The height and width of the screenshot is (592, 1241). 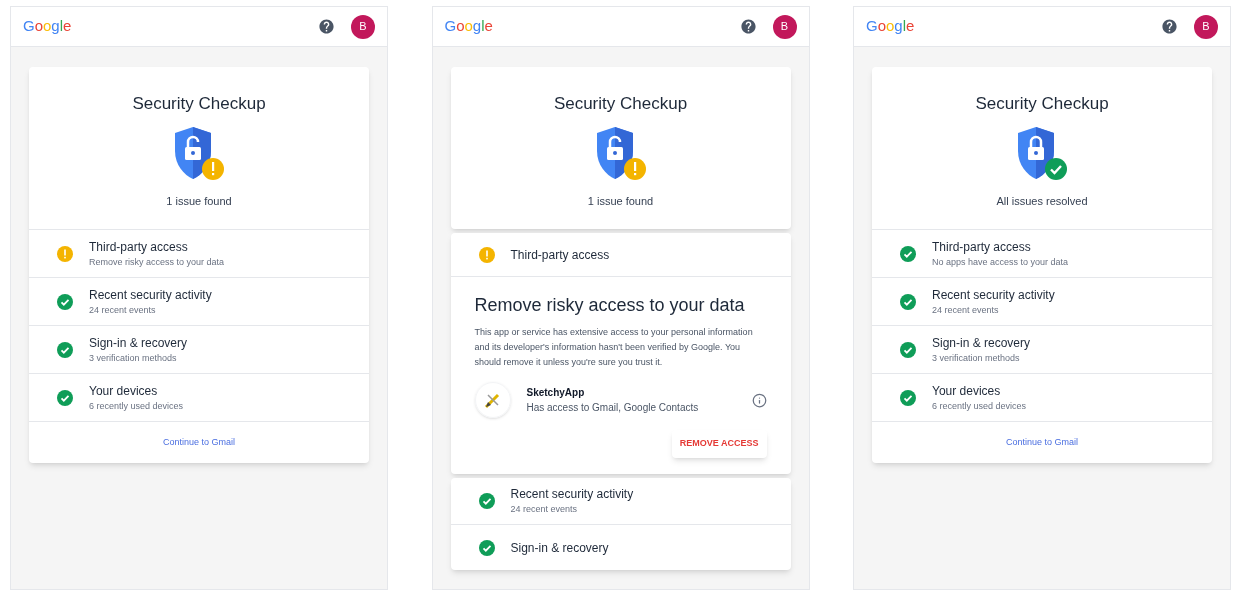 What do you see at coordinates (1042, 253) in the screenshot?
I see `checkup-item: Third-party access No apps have access to your data` at bounding box center [1042, 253].